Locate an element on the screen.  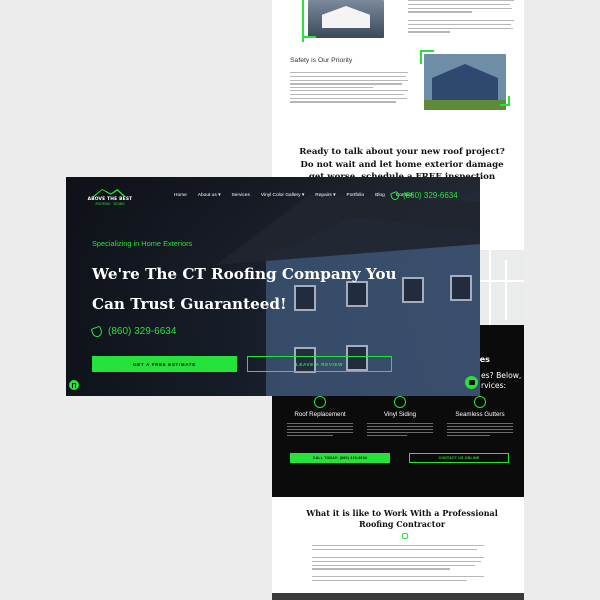
nav-services: Services is located at coordinates (240, 195).